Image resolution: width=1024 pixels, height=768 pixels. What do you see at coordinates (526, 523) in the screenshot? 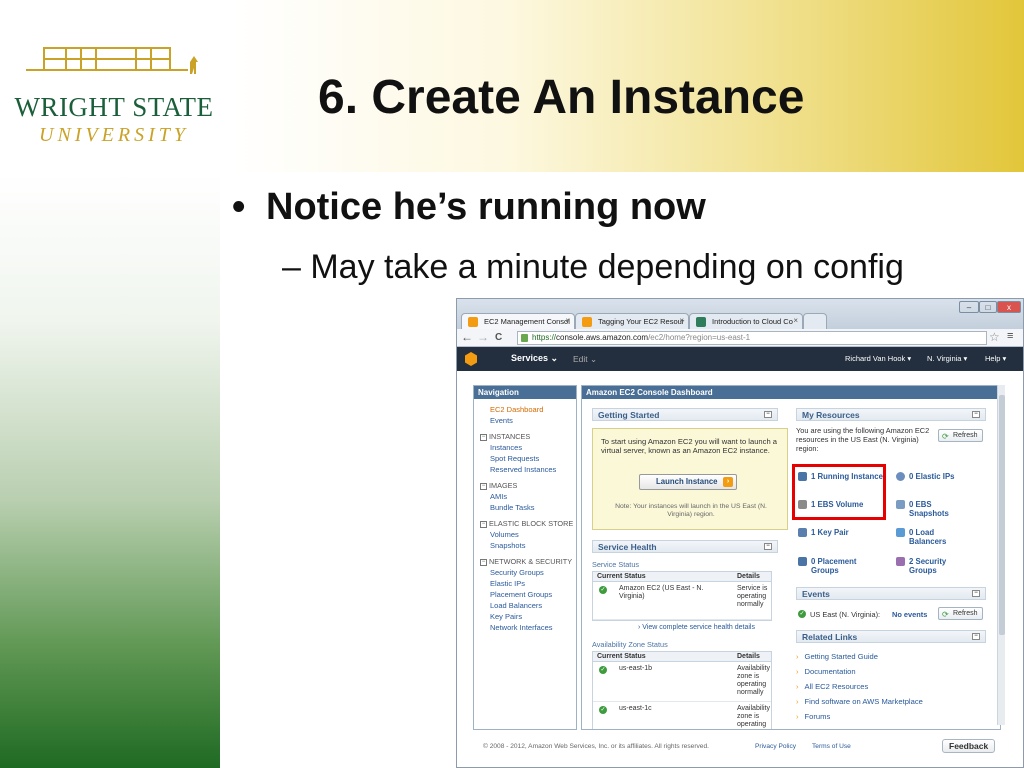
I see `nav-section-ebs: − ELASTIC BLOCK STORE` at bounding box center [526, 523].